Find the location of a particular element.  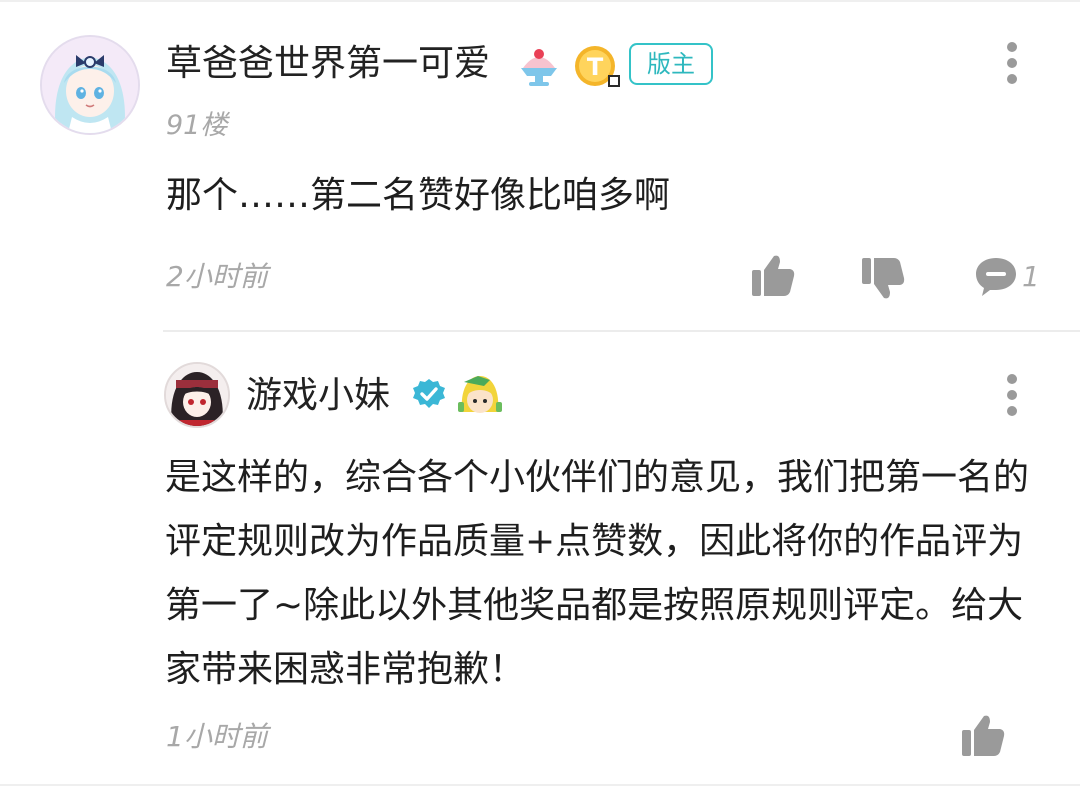

thumbs-down-icon is located at coordinates (883, 279).